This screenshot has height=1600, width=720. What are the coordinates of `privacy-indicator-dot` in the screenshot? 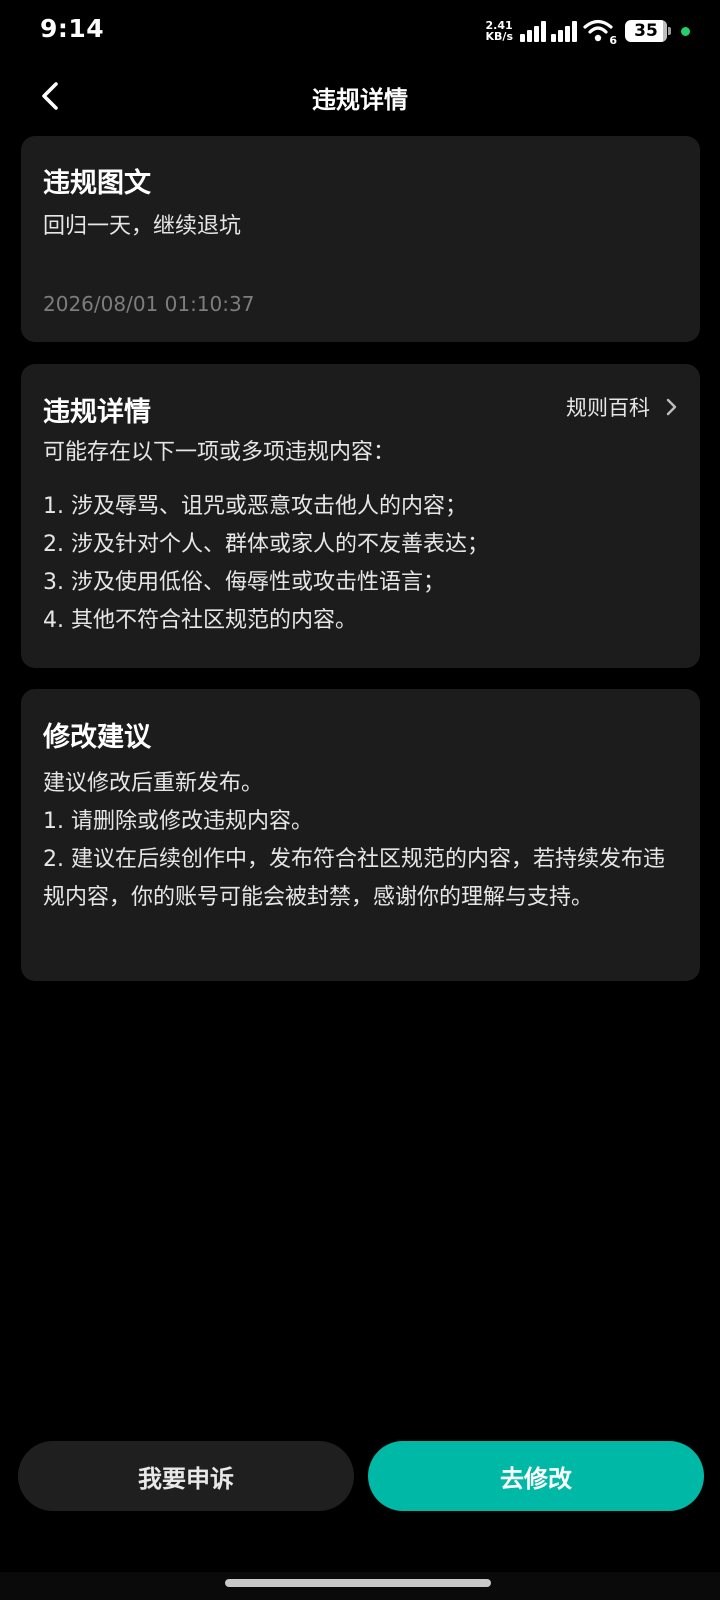 It's located at (685, 31).